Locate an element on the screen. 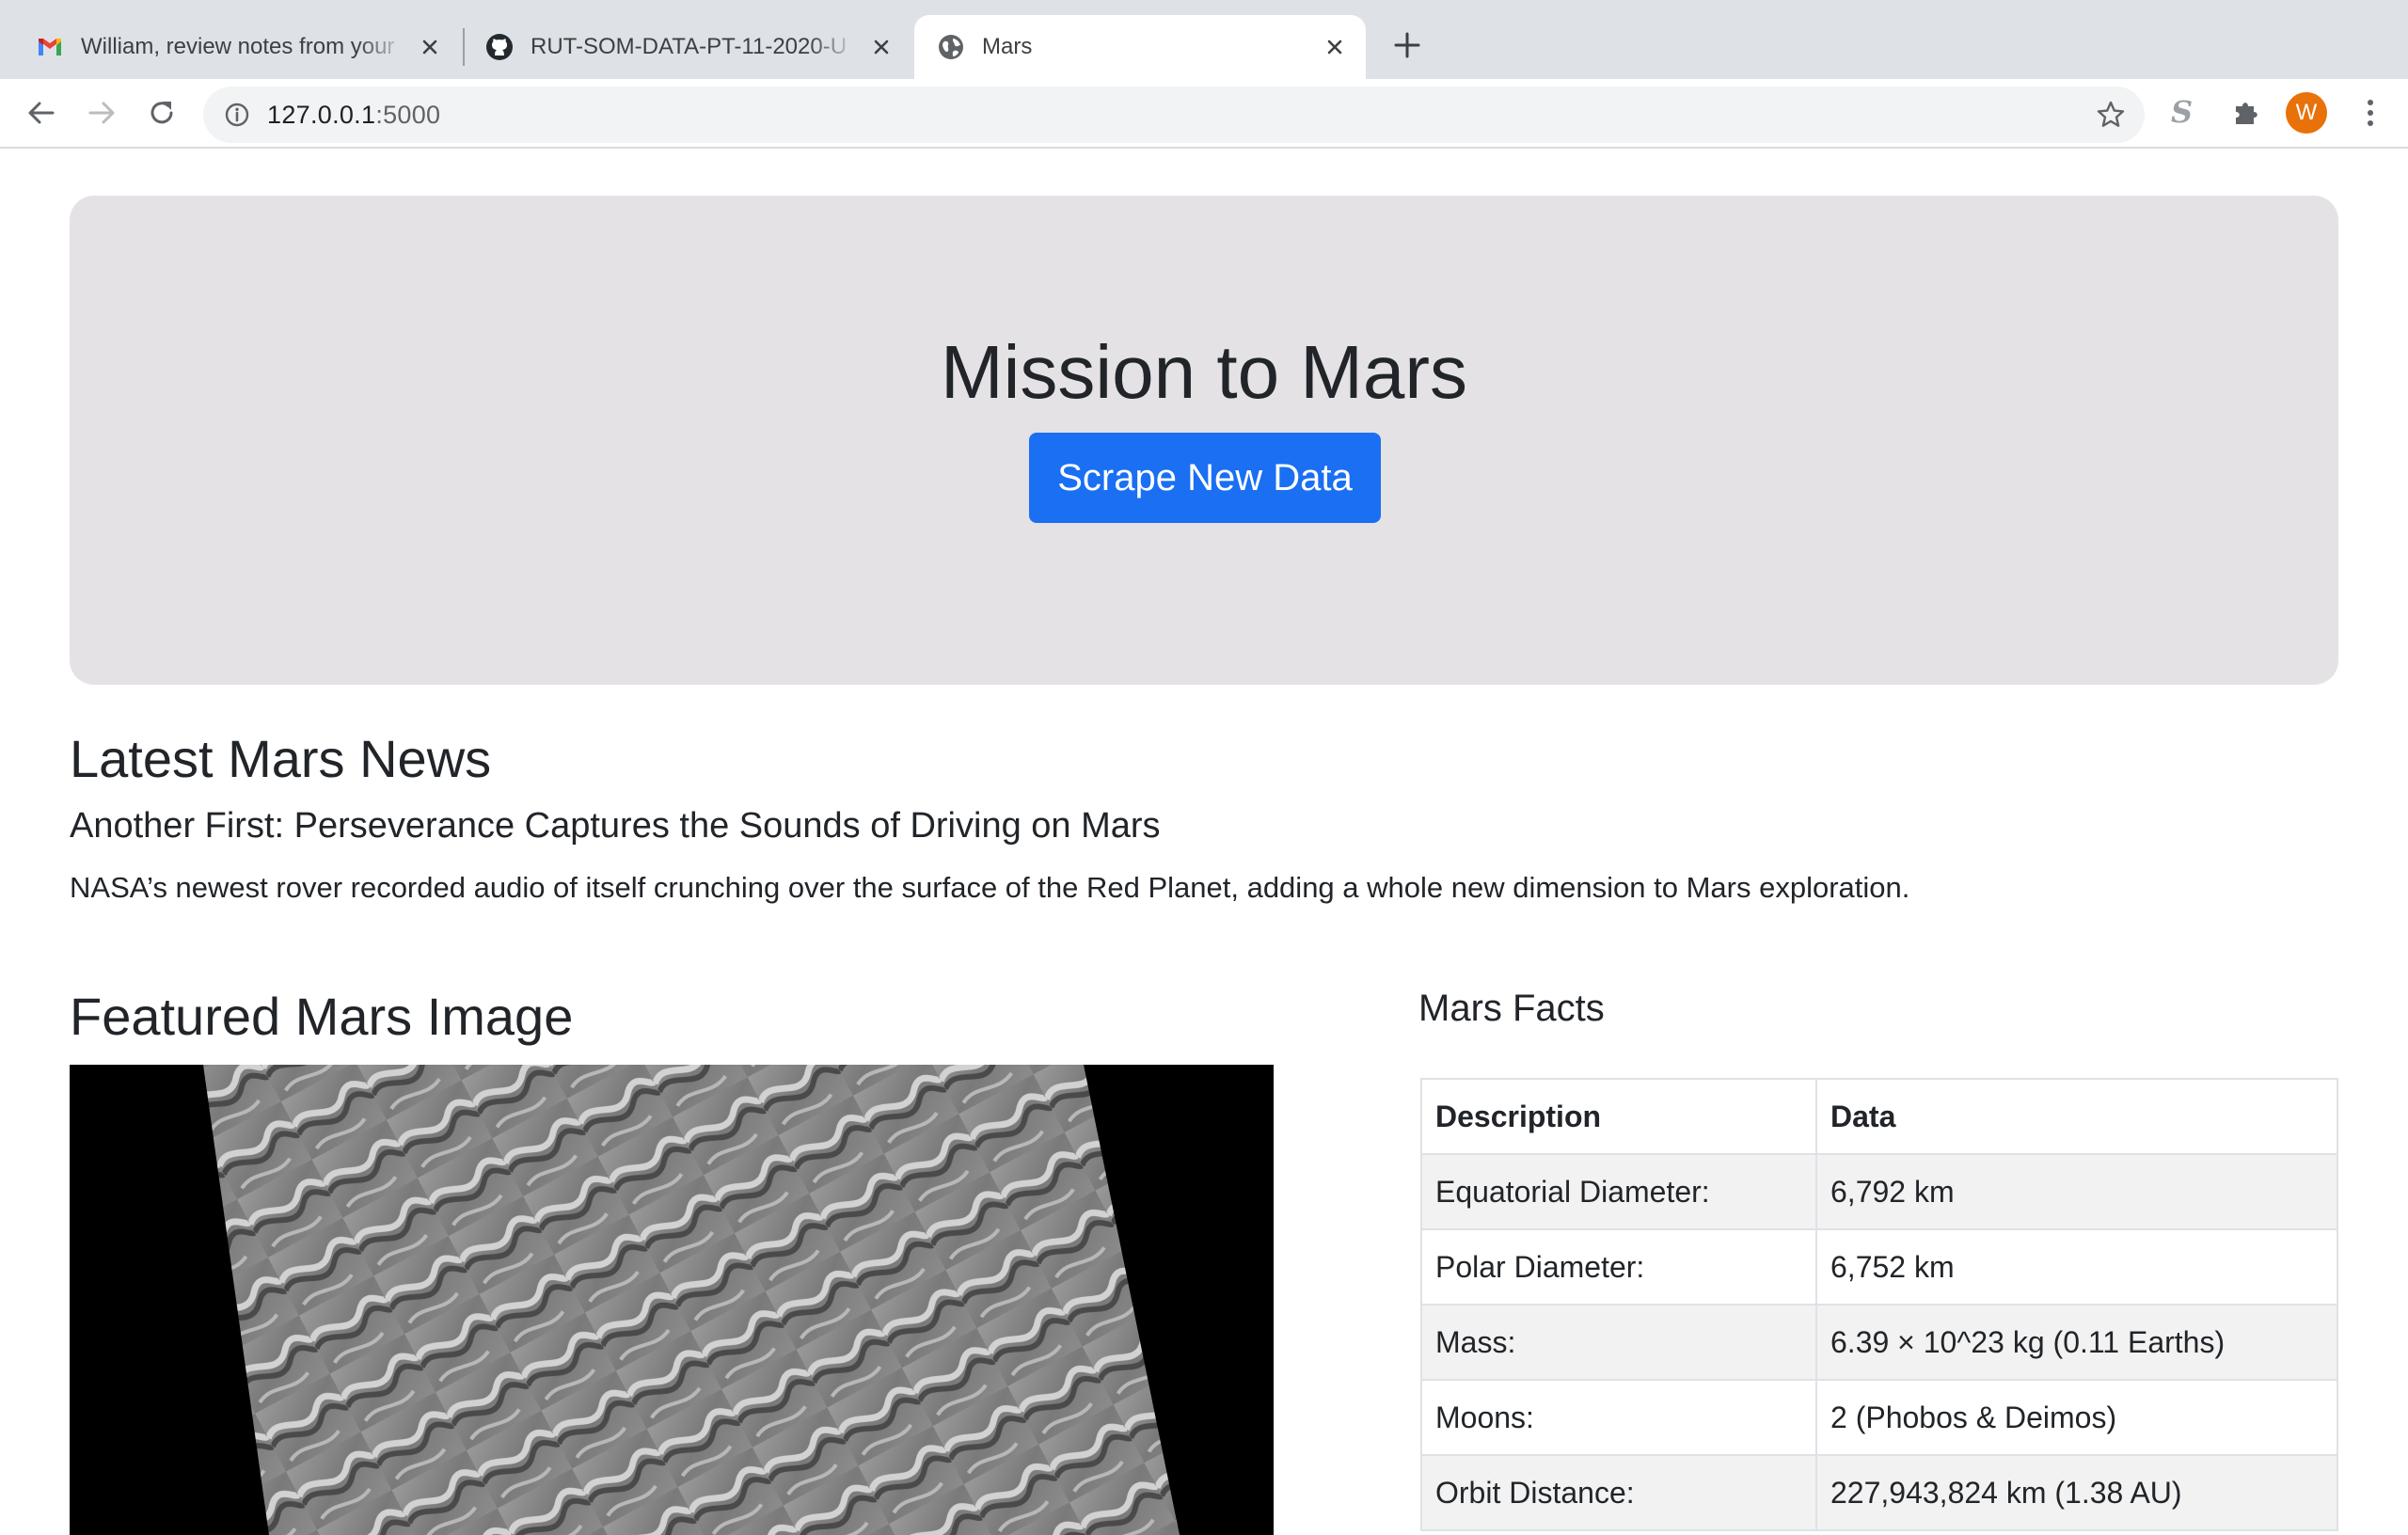  menu-kebab-icon is located at coordinates (2370, 113).